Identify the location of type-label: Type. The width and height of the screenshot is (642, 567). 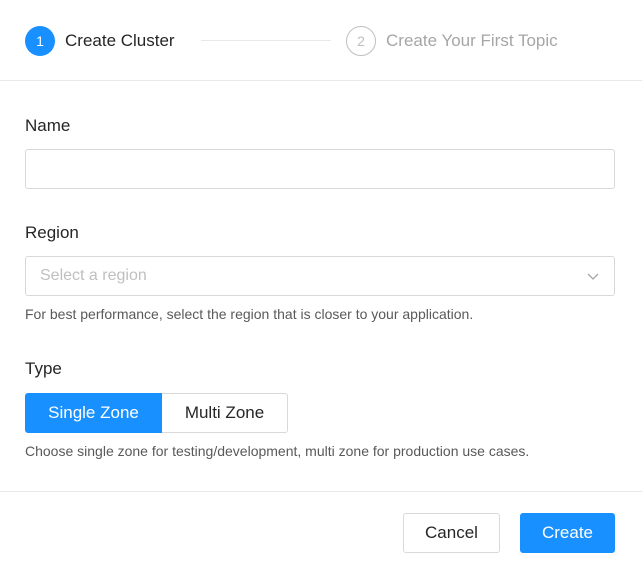
(43, 368).